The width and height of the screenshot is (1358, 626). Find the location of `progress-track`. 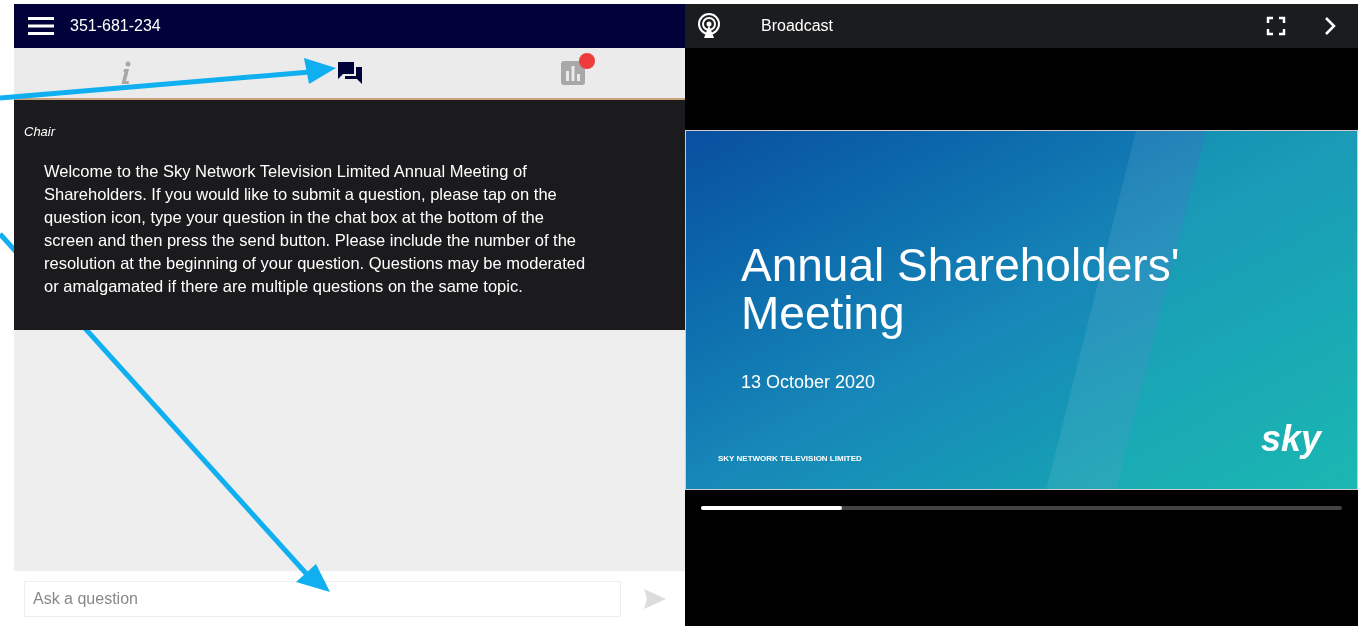

progress-track is located at coordinates (1021, 508).